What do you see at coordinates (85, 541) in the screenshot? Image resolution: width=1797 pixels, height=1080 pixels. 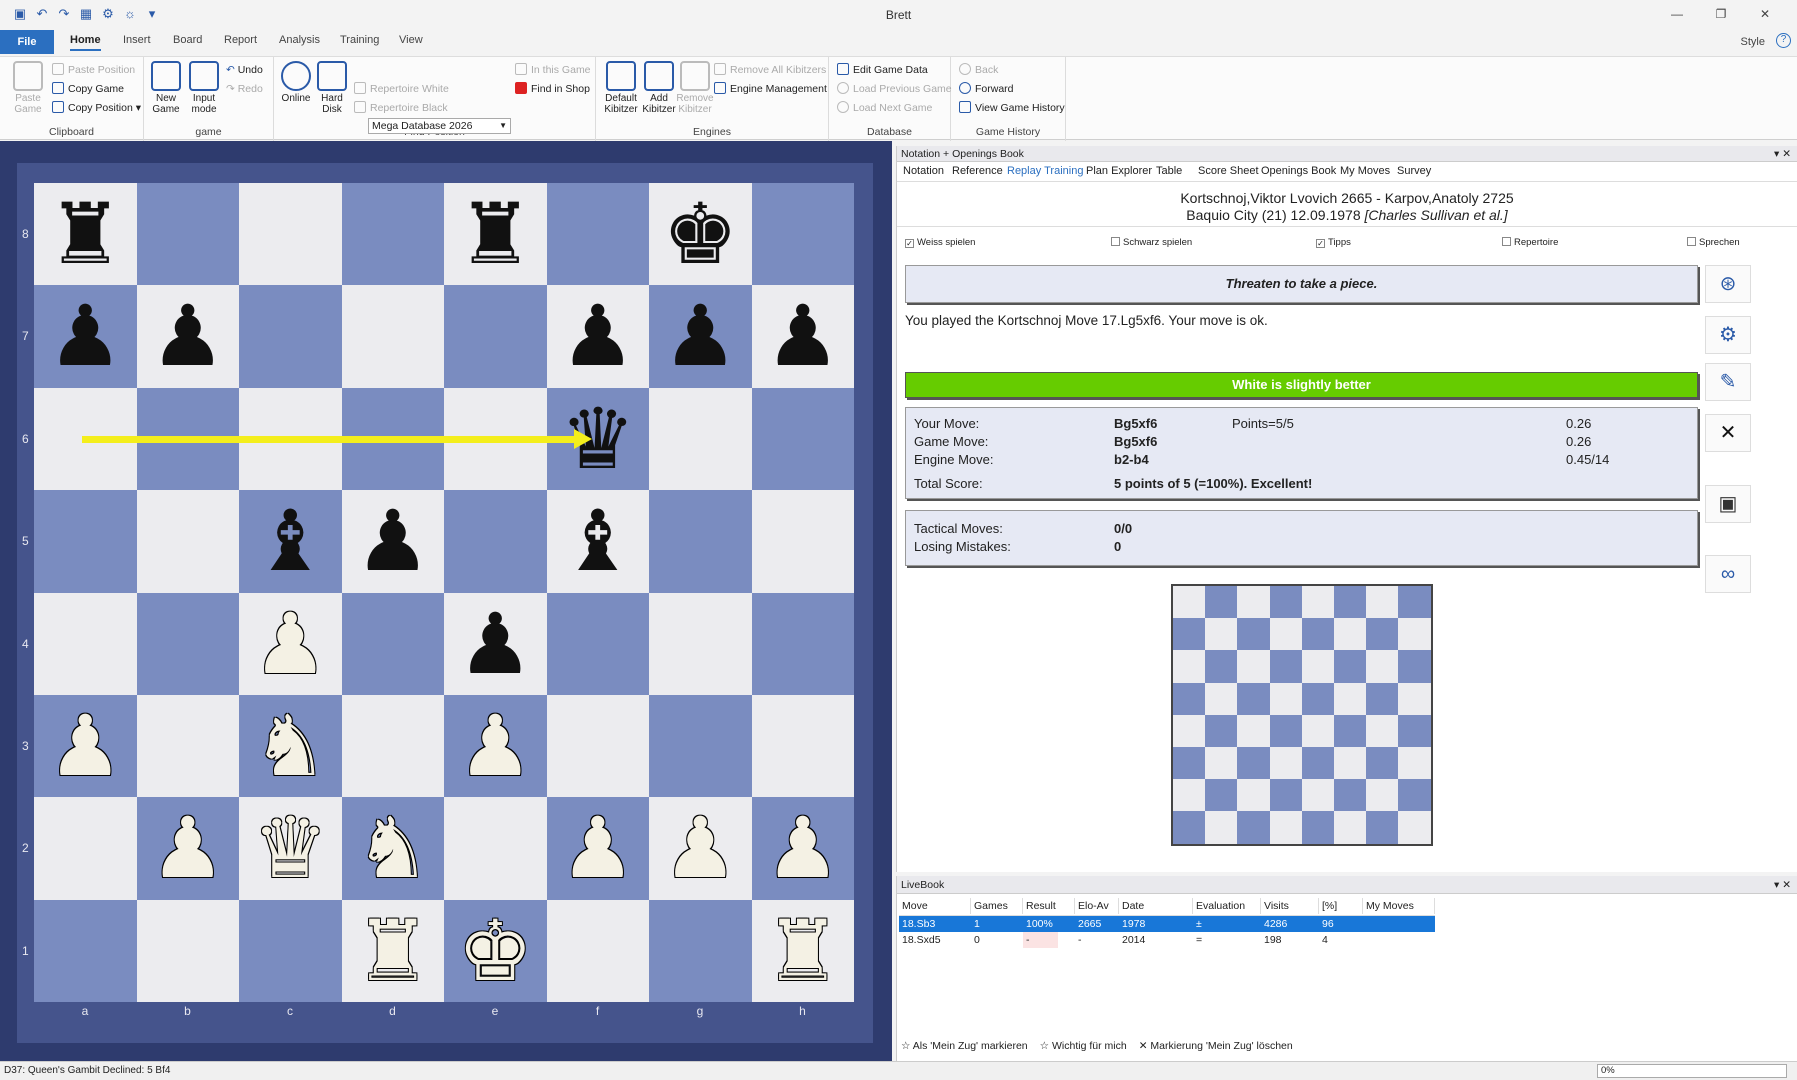 I see `square-a5` at bounding box center [85, 541].